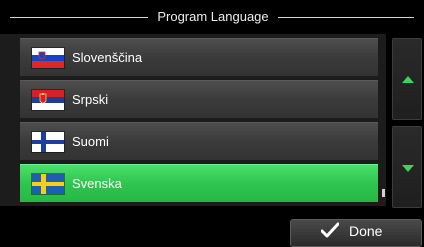 This screenshot has height=247, width=424. Describe the element at coordinates (212, 228) in the screenshot. I see `footer-bar: Done` at that location.